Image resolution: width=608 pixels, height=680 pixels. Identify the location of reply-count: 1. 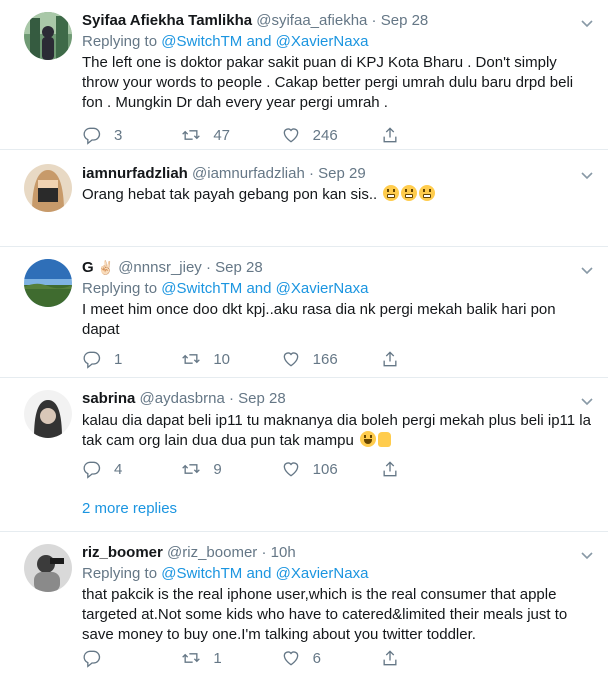
(118, 359).